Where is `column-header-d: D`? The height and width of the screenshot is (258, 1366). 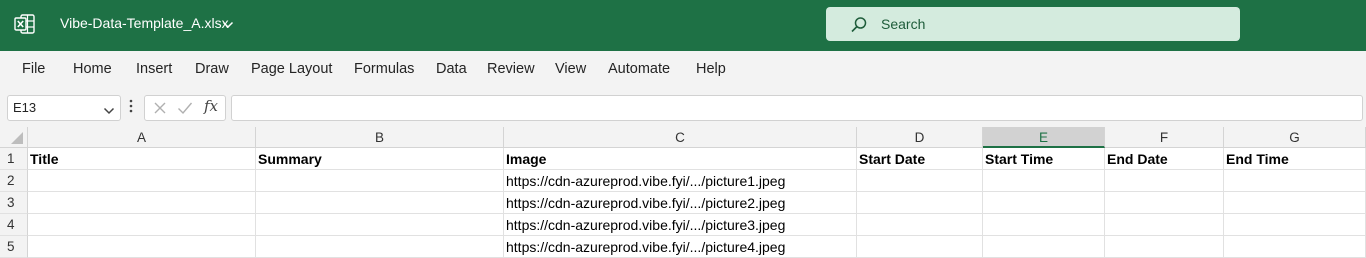 column-header-d: D is located at coordinates (920, 137).